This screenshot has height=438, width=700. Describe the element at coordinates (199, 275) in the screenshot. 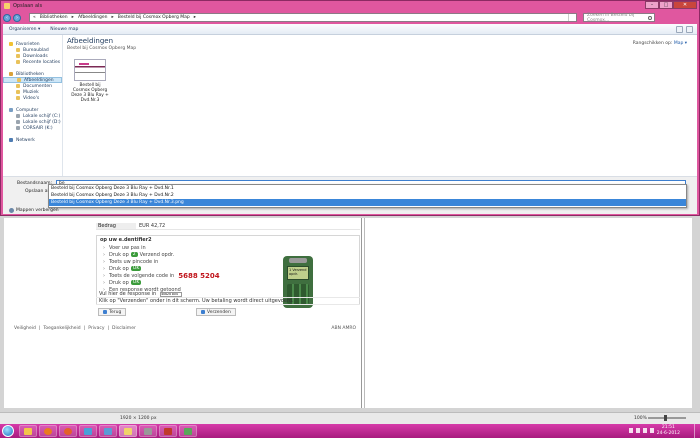

I see `identifier-code: 5688 5204` at that location.